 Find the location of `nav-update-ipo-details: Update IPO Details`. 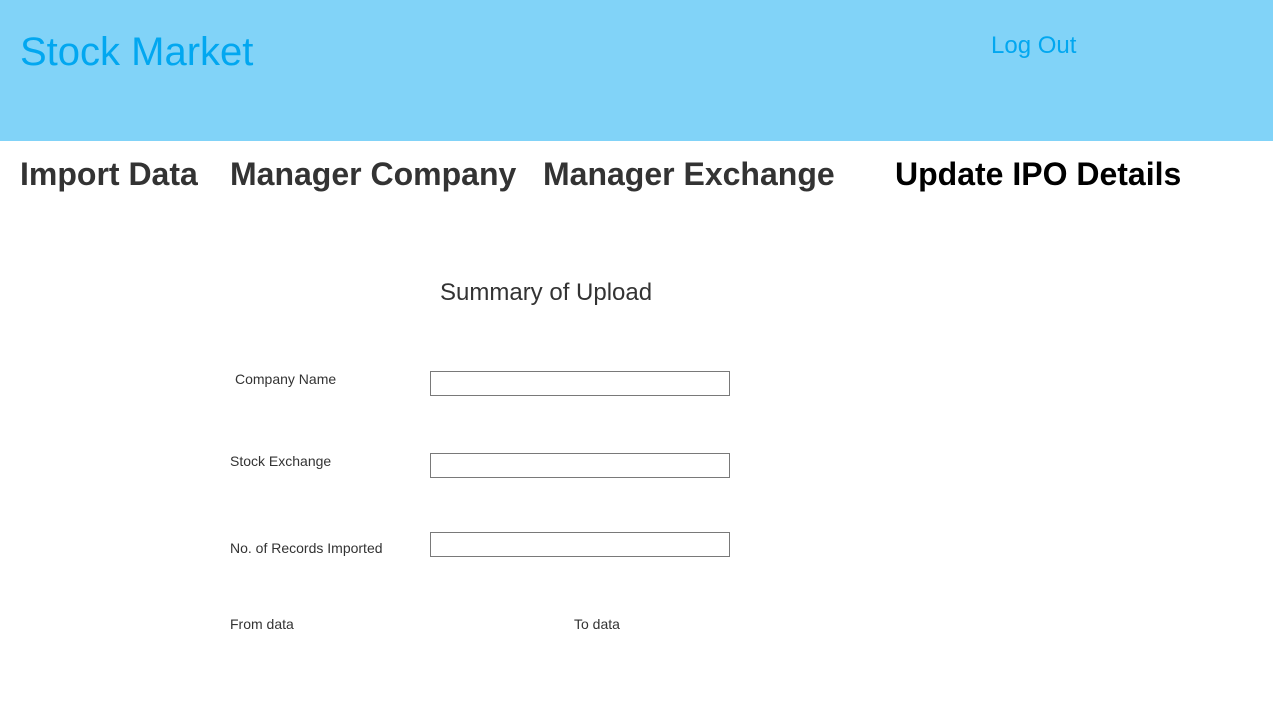

nav-update-ipo-details: Update IPO Details is located at coordinates (1038, 174).